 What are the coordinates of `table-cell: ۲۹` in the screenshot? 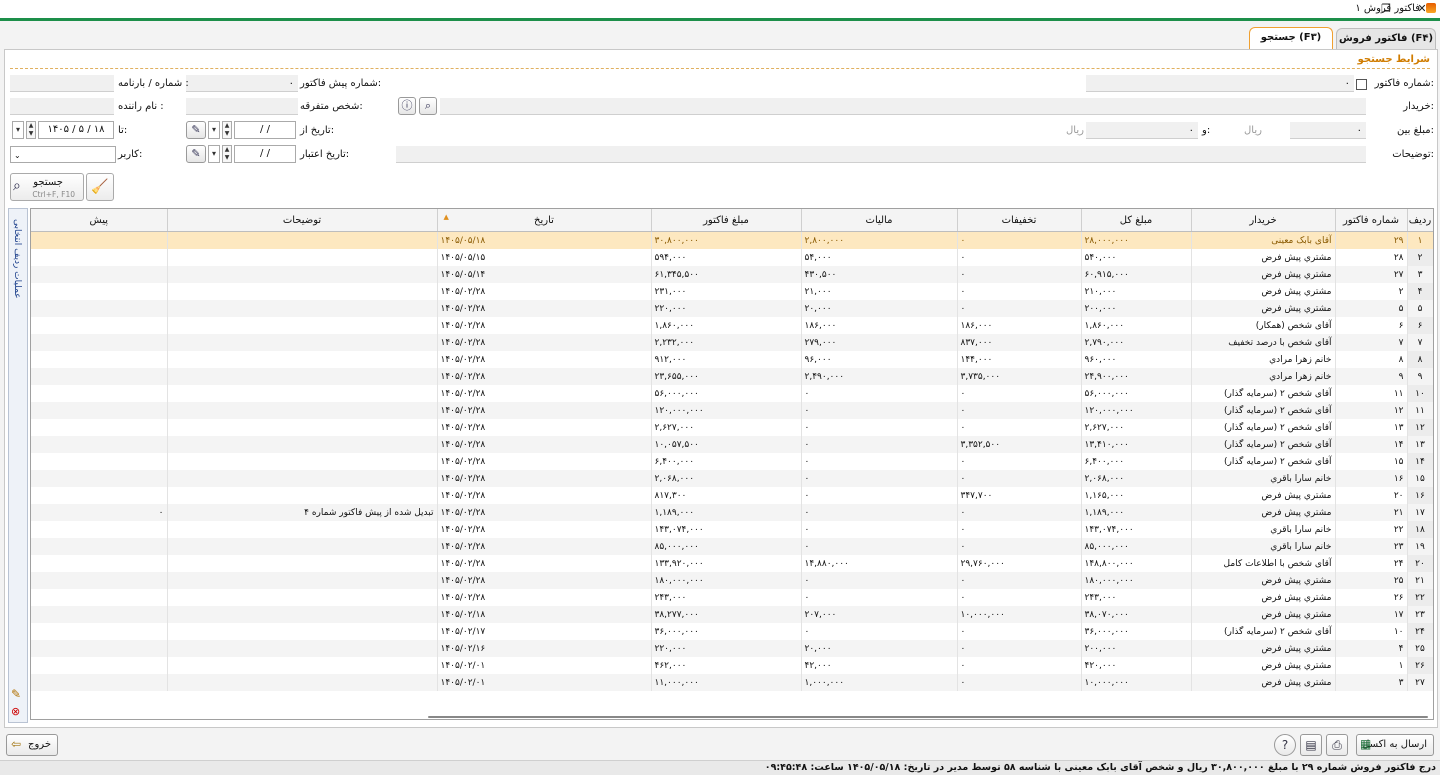 It's located at (1371, 240).